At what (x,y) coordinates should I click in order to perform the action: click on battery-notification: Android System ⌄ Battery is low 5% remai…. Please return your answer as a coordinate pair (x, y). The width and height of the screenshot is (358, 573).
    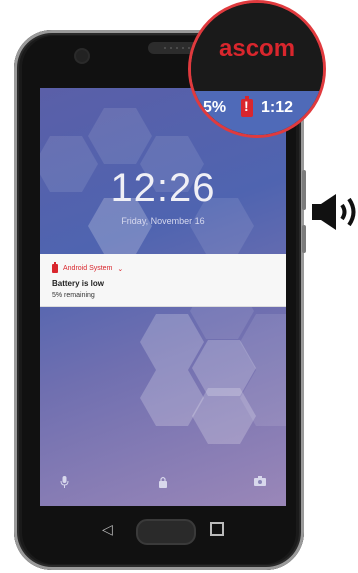
    Looking at the image, I should click on (163, 280).